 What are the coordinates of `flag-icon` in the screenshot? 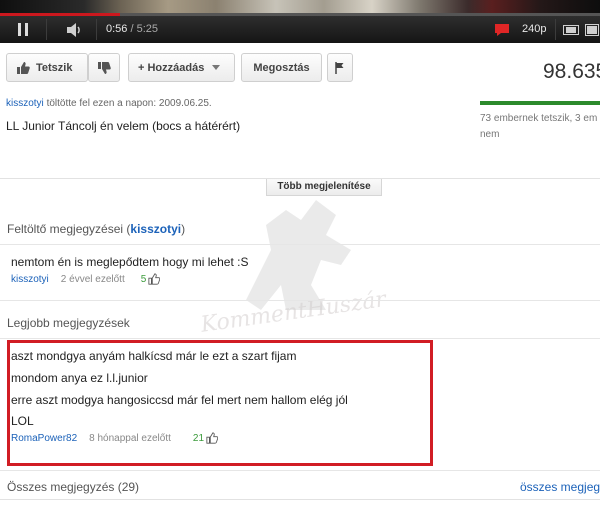 It's located at (339, 67).